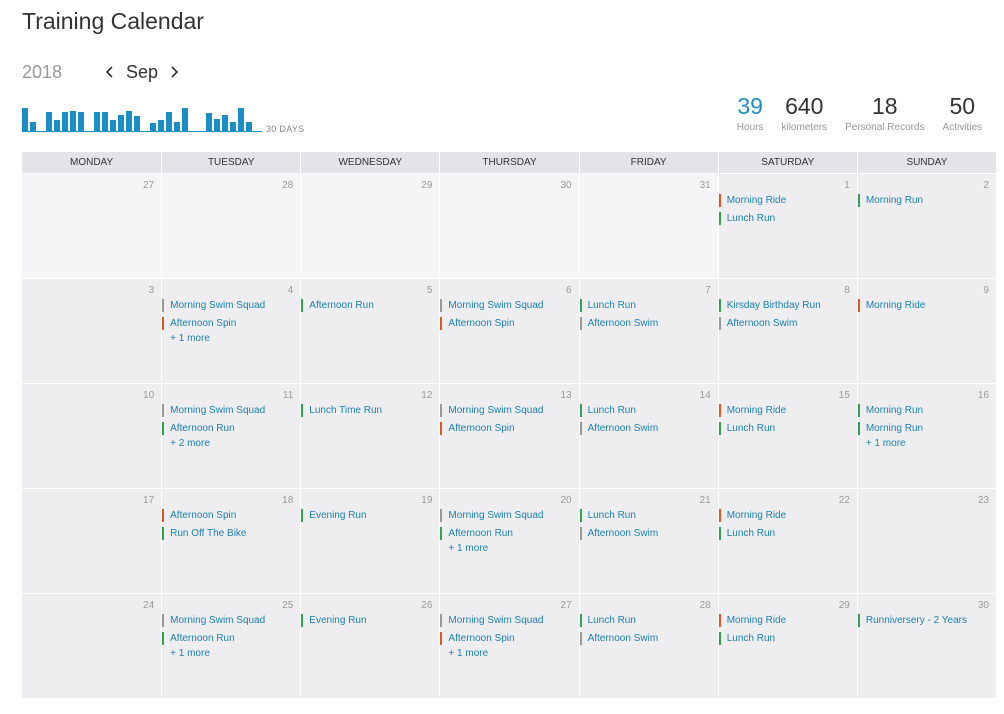 The width and height of the screenshot is (1004, 714). Describe the element at coordinates (787, 435) in the screenshot. I see `day-cell: 15 Morning Ride Lunch Run` at that location.